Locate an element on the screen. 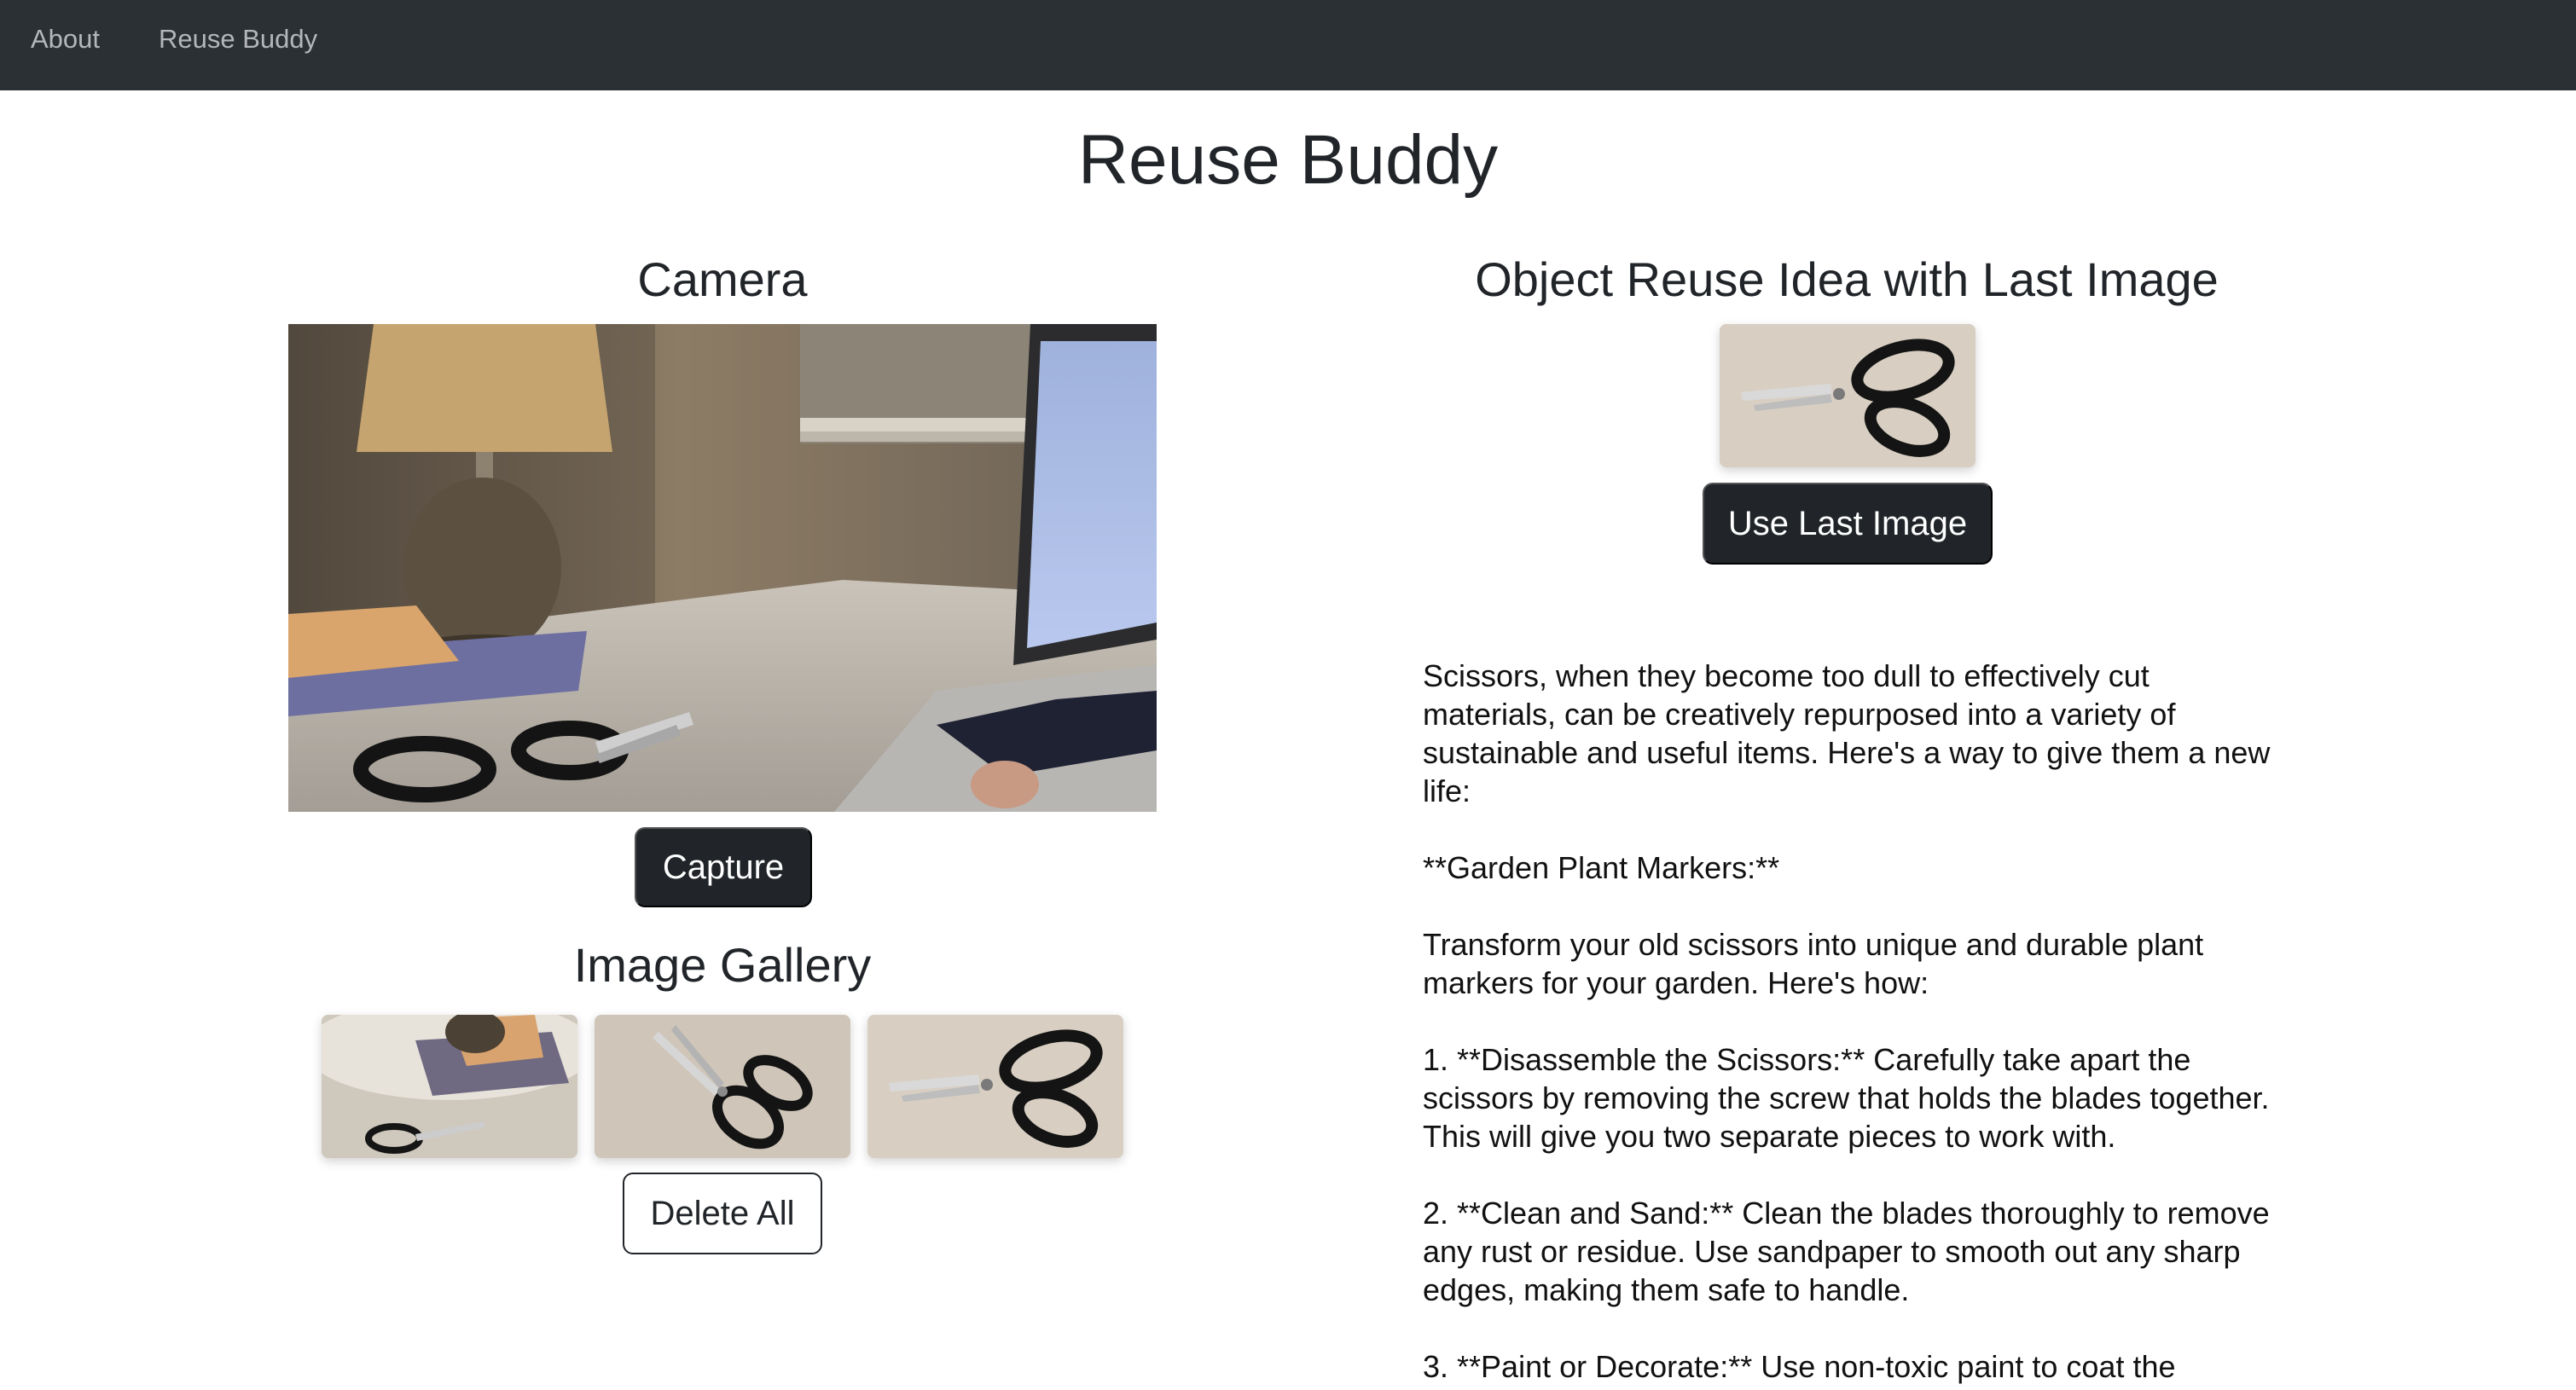 The height and width of the screenshot is (1390, 2576). page-title: Reuse Buddy is located at coordinates (1288, 160).